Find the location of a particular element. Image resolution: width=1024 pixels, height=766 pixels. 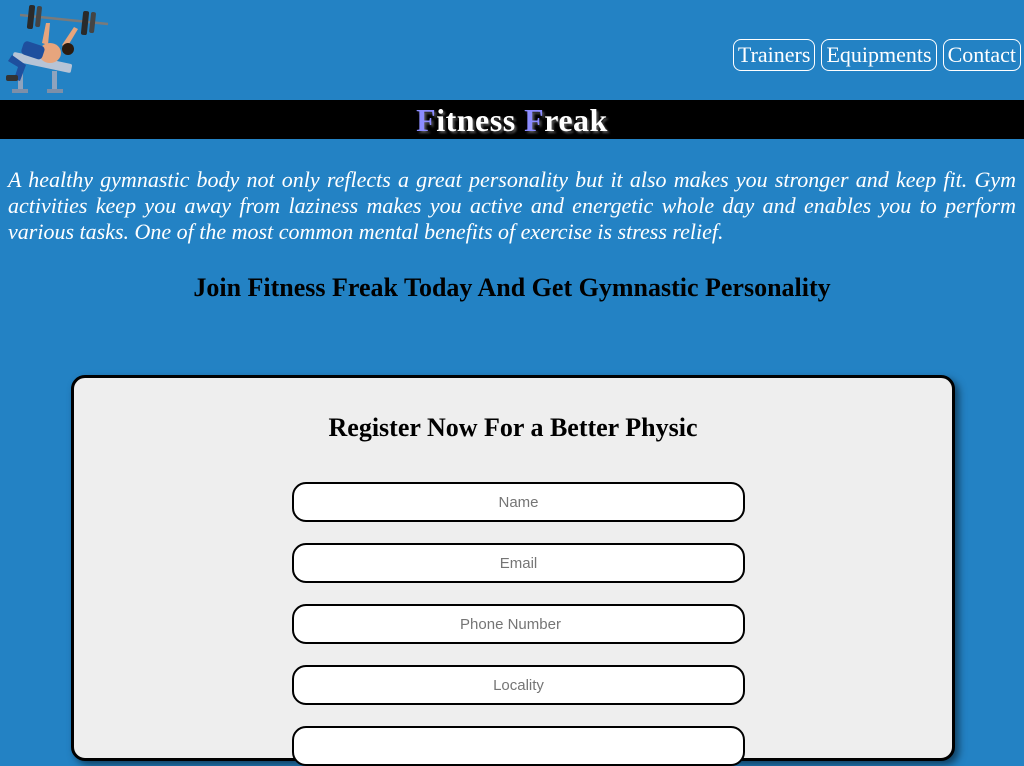

name-input is located at coordinates (518, 502).